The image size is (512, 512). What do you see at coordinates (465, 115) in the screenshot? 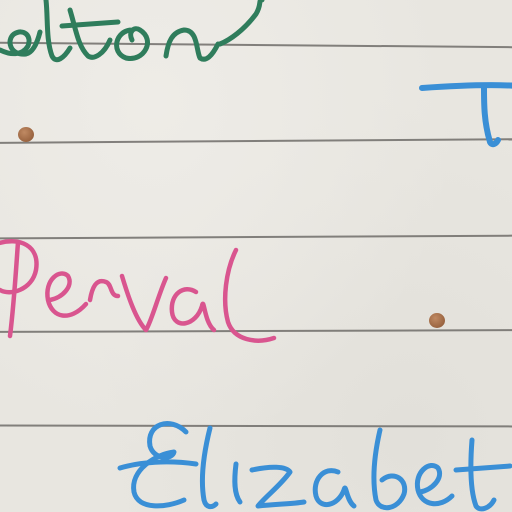
I see `handwritten-letter-right: T` at bounding box center [465, 115].